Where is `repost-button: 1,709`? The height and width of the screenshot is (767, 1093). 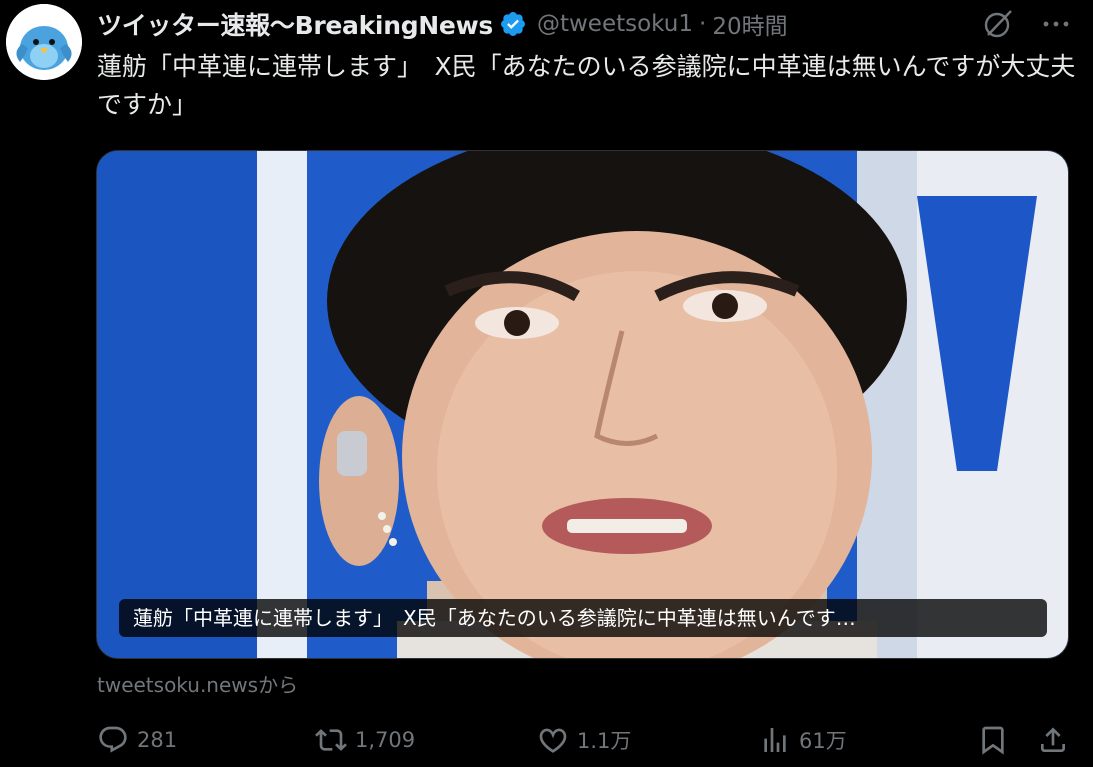
repost-button: 1,709 is located at coordinates (365, 740).